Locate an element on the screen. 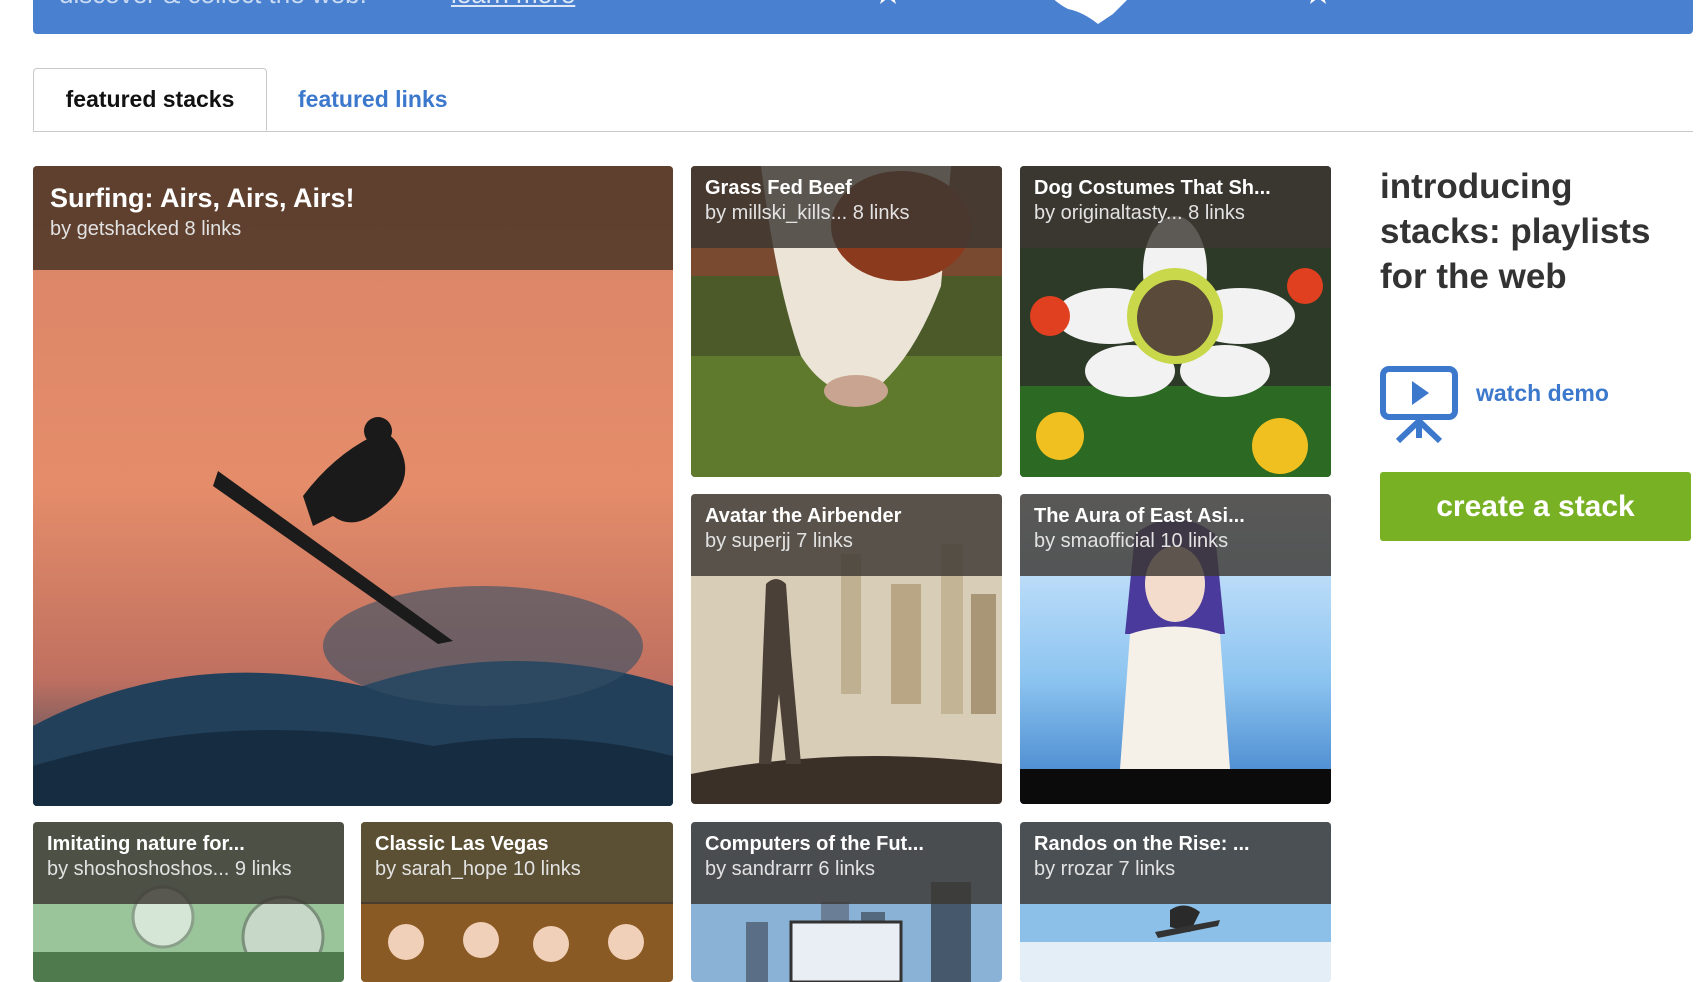 Image resolution: width=1706 pixels, height=982 pixels. stack-byline: by smaofficial 10 links is located at coordinates (1131, 541).